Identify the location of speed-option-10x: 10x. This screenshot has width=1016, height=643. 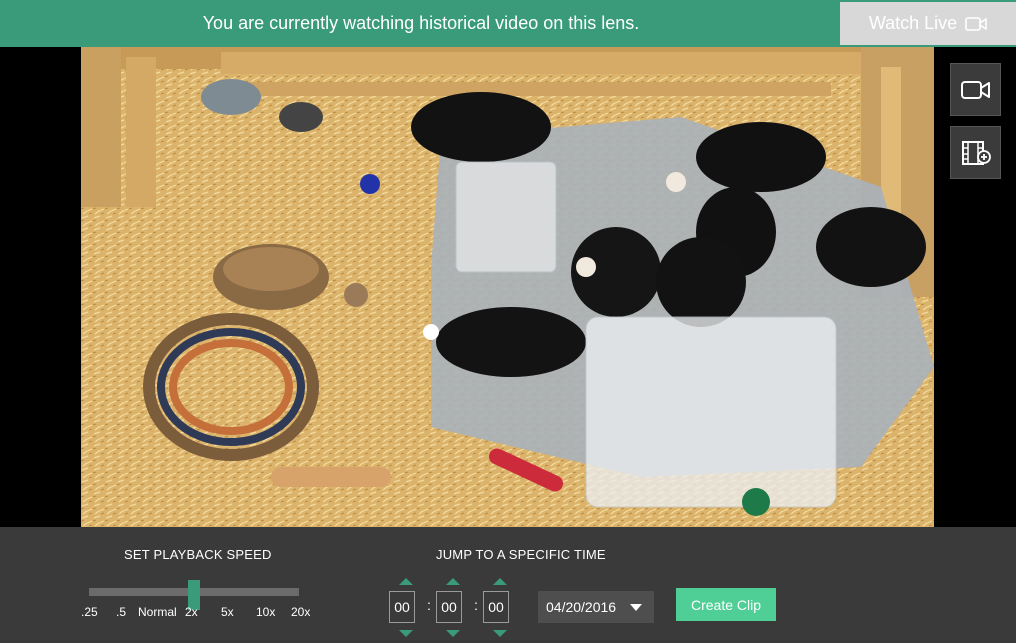
(265, 612).